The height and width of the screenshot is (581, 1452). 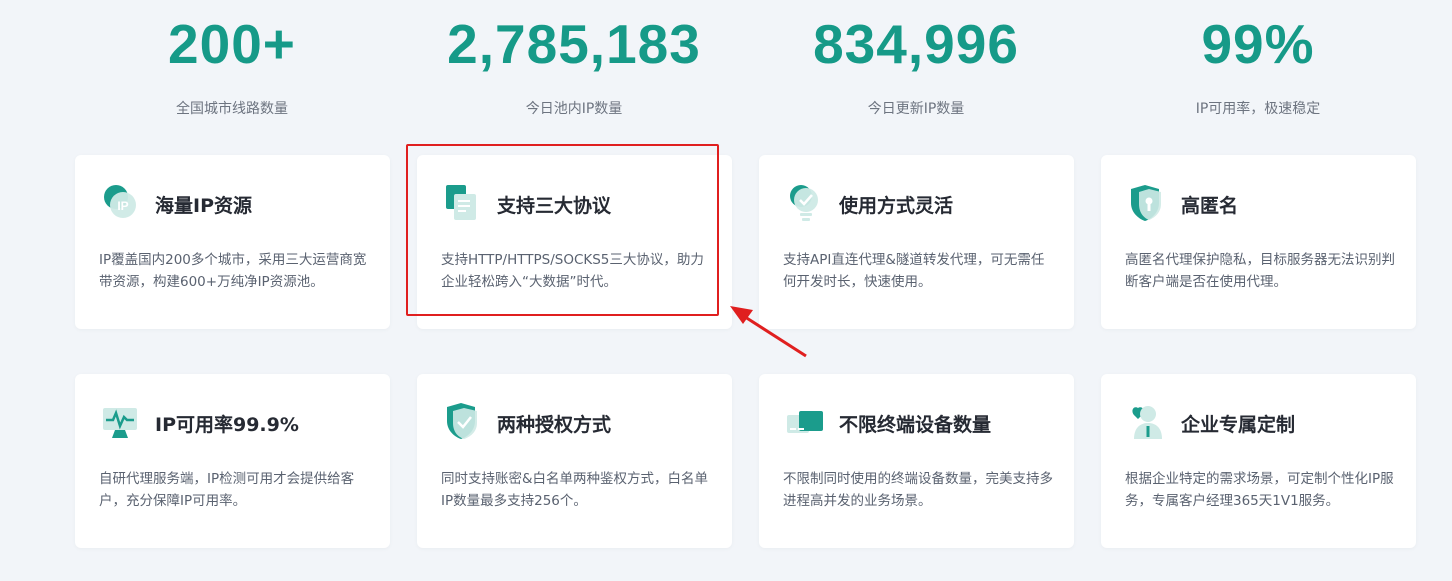 I want to click on feature-title: 两种授权方式, so click(x=554, y=425).